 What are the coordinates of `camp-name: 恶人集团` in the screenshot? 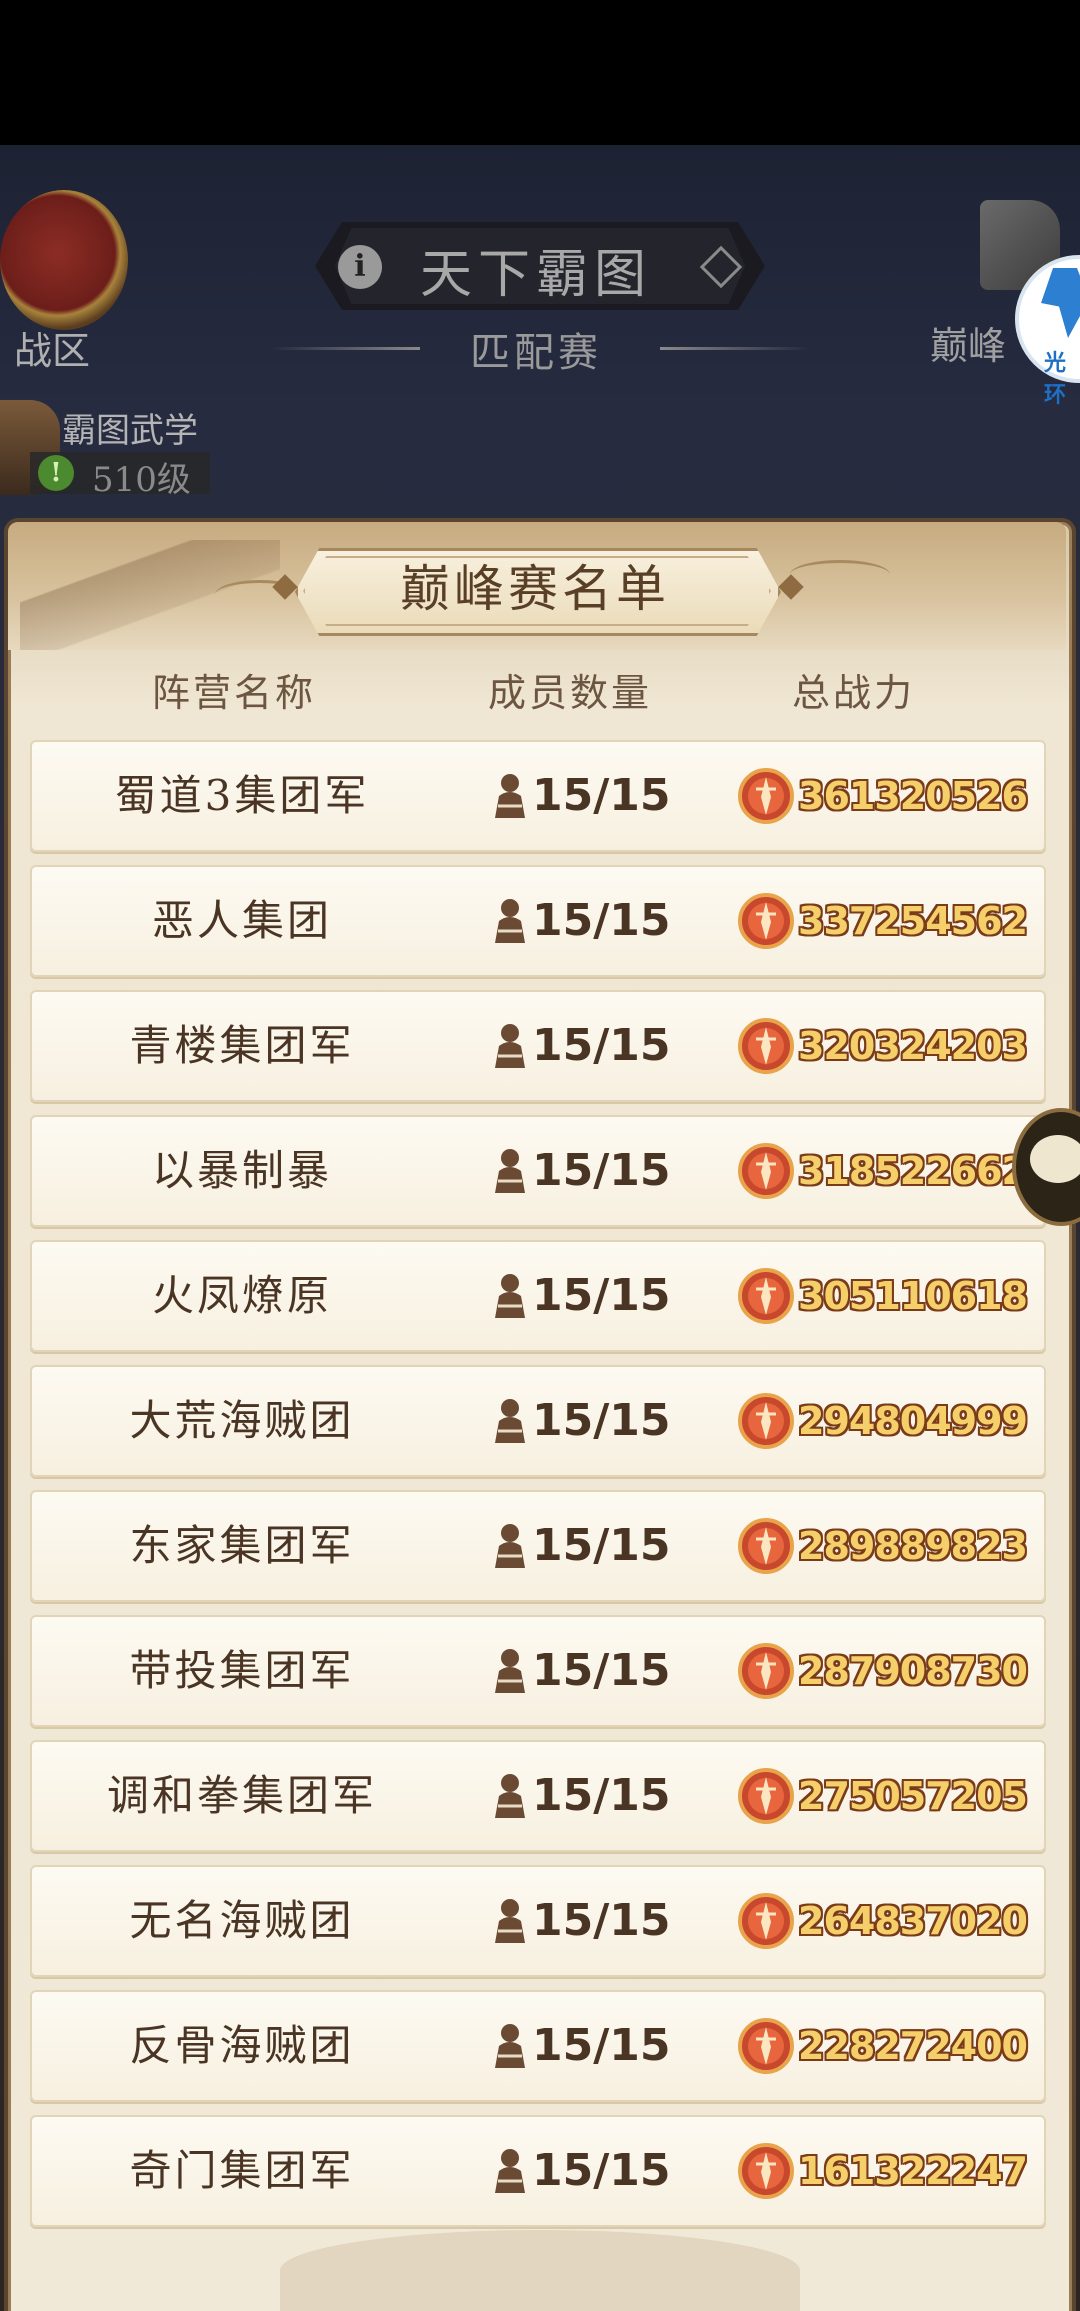 It's located at (241, 920).